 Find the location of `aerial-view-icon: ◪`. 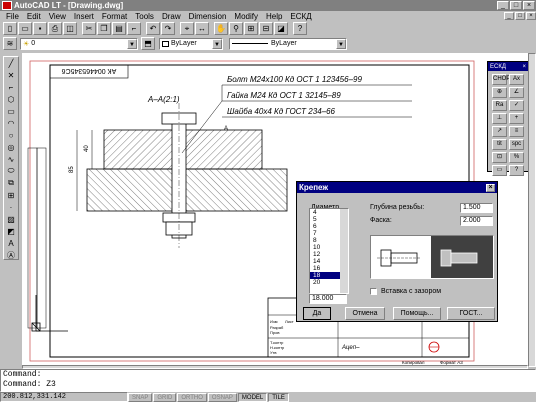

aerial-view-icon: ◪ is located at coordinates (281, 28).